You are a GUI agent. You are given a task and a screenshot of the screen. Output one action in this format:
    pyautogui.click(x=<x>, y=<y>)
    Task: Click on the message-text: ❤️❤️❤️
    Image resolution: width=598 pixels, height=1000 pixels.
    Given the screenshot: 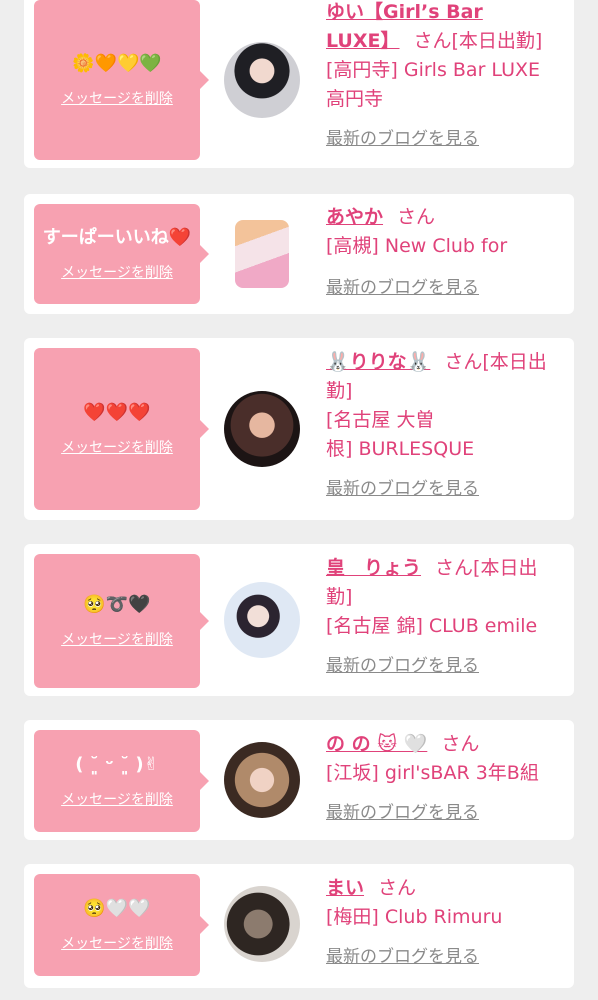 What is the action you would take?
    pyautogui.click(x=117, y=412)
    